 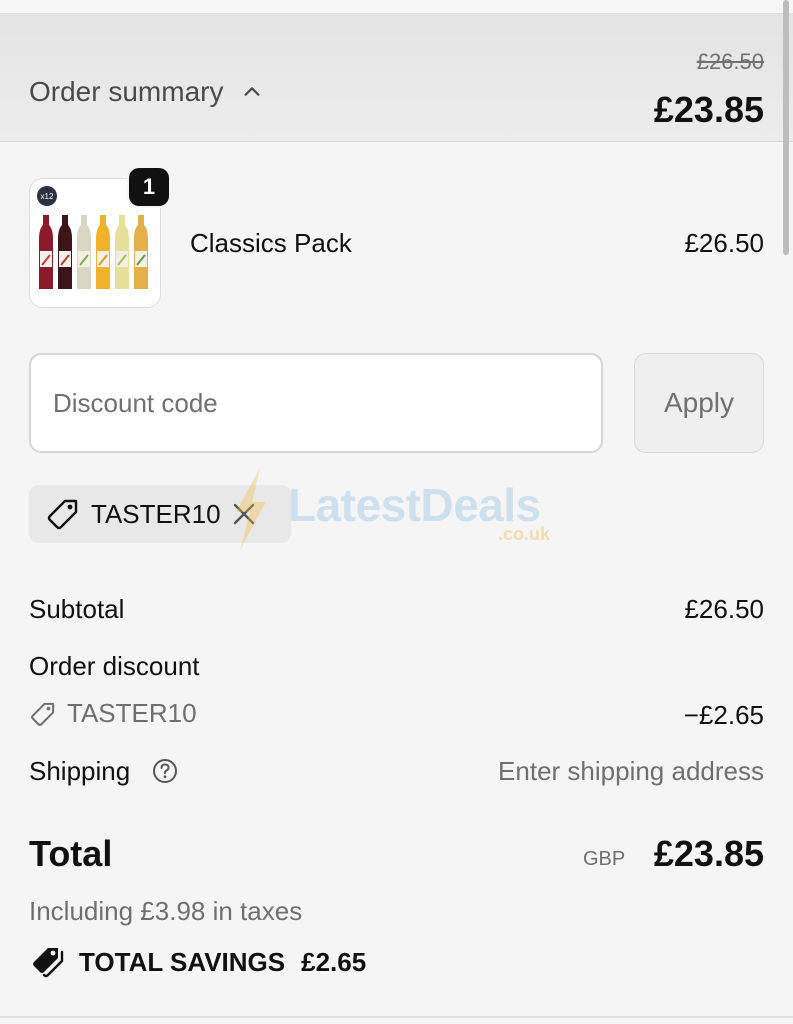 What do you see at coordinates (48, 963) in the screenshot?
I see `tags-icon` at bounding box center [48, 963].